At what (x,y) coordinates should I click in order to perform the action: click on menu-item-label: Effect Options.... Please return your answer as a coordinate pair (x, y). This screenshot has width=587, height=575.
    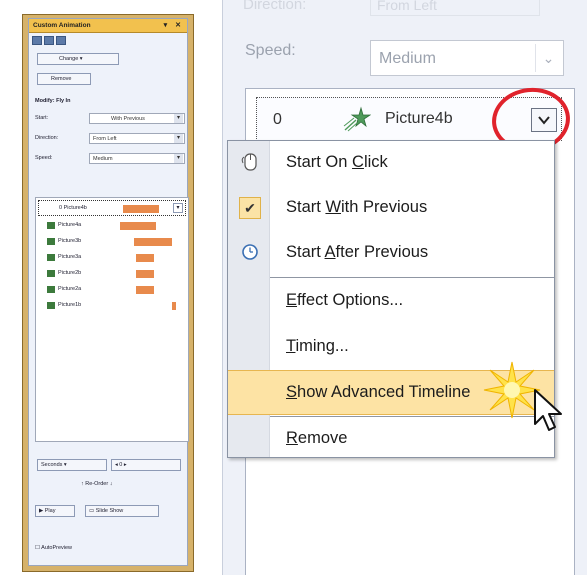
    Looking at the image, I should click on (345, 300).